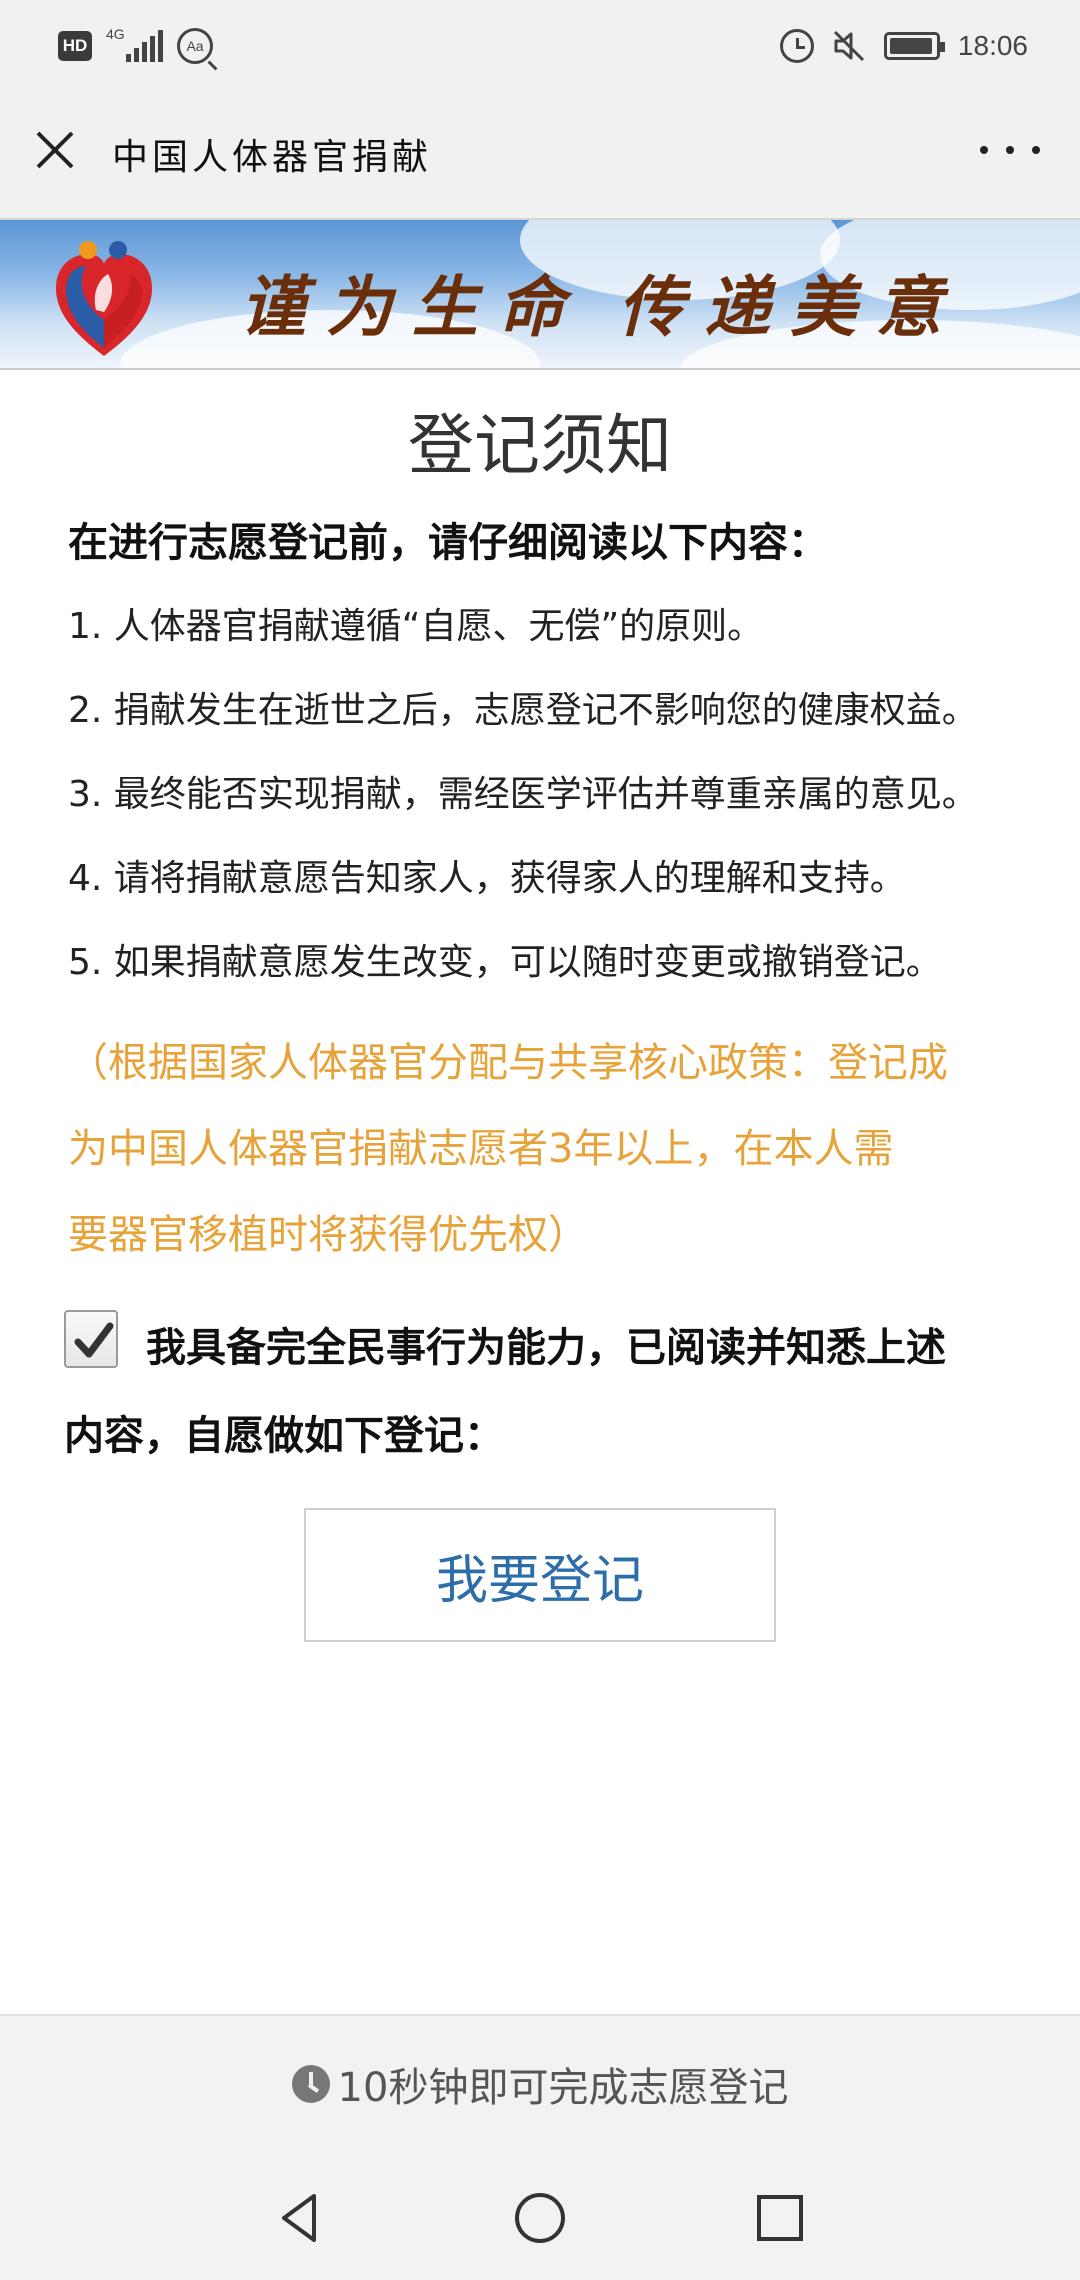  What do you see at coordinates (195, 46) in the screenshot?
I see `font-size-search-icon: Aa` at bounding box center [195, 46].